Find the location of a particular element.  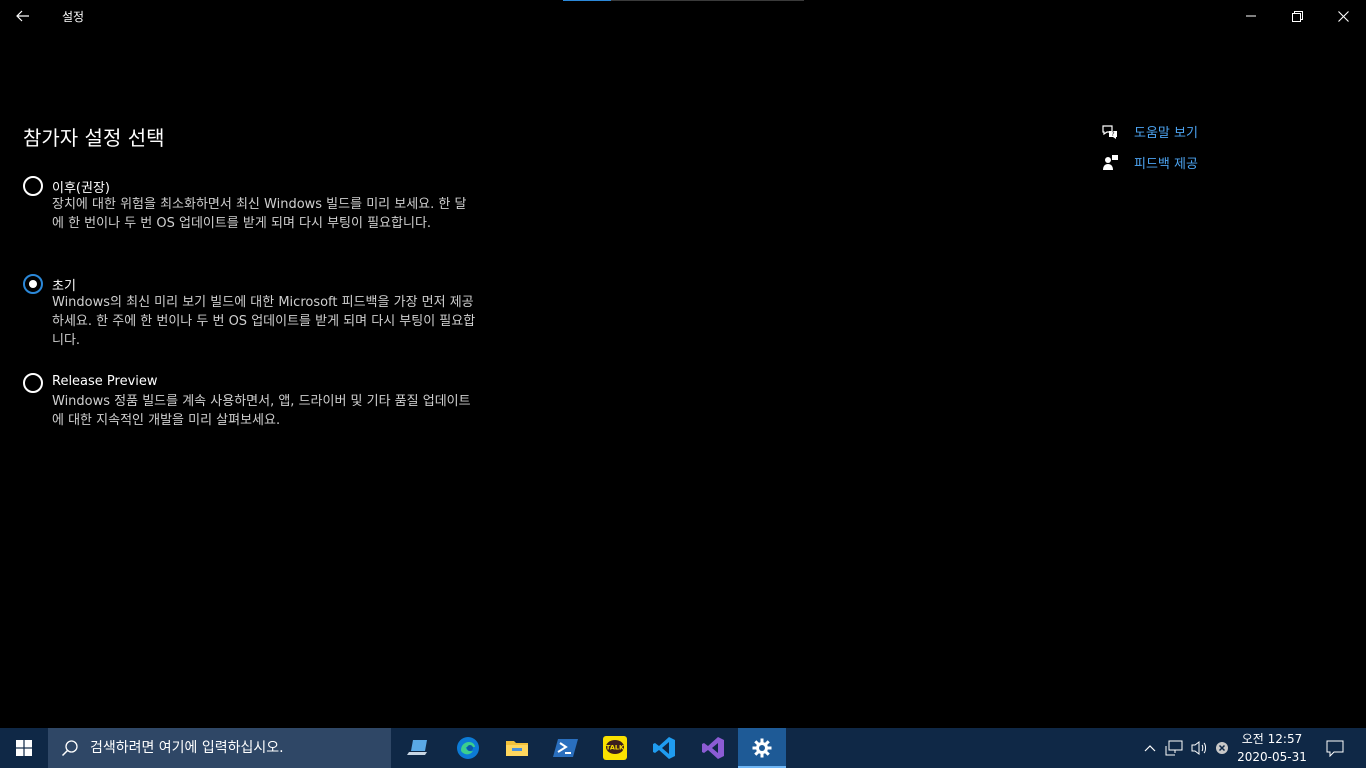

help-chat-icon: ? is located at coordinates (1110, 132).